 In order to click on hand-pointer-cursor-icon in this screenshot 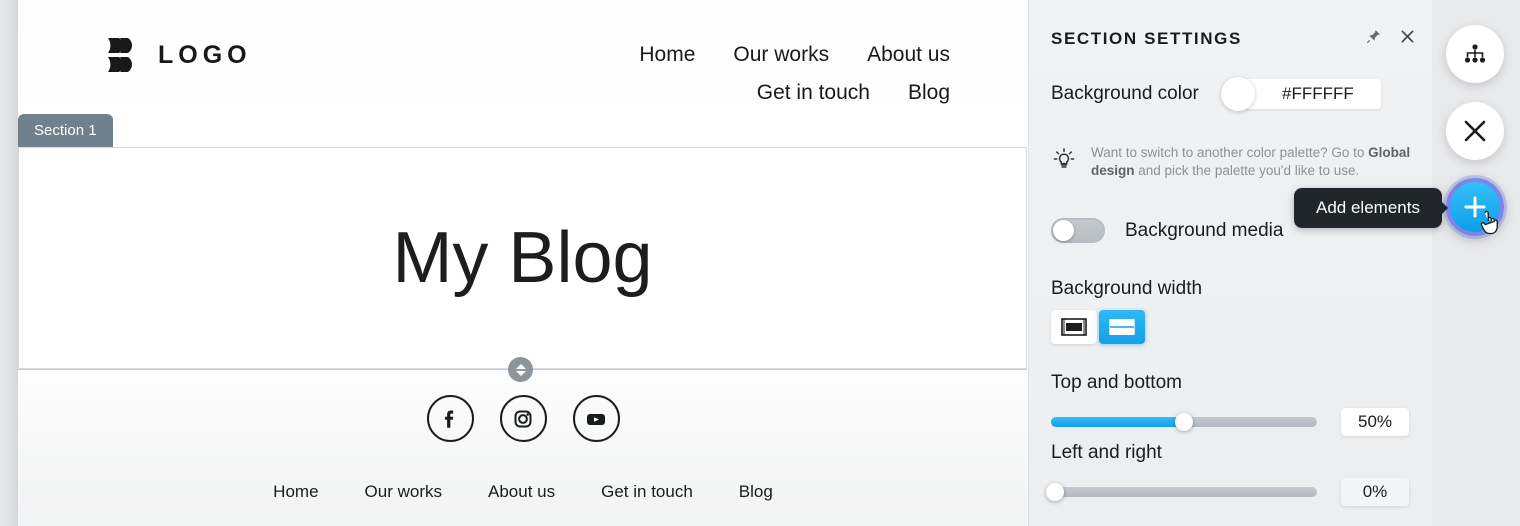, I will do `click(1491, 225)`.